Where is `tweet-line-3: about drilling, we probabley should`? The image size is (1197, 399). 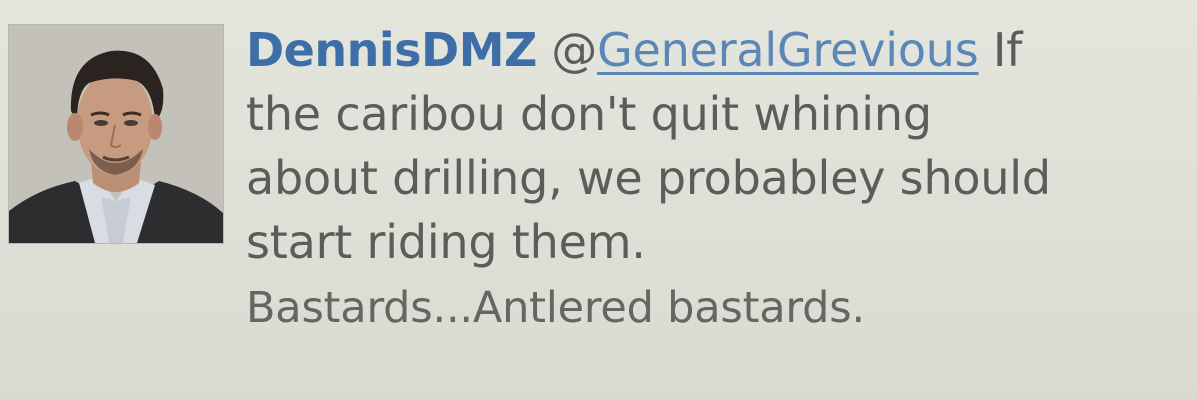 tweet-line-3: about drilling, we probabley should is located at coordinates (648, 178).